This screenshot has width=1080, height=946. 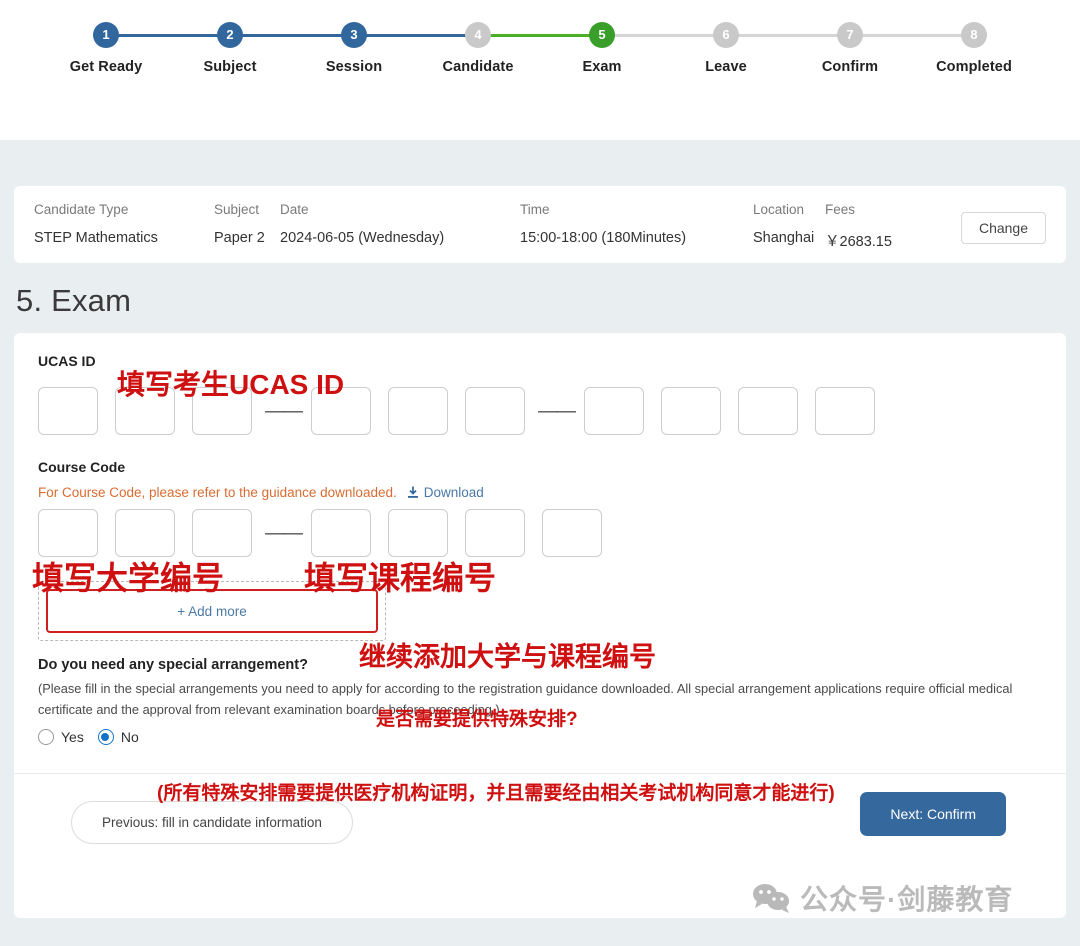 I want to click on change-button: Change, so click(x=1003, y=228).